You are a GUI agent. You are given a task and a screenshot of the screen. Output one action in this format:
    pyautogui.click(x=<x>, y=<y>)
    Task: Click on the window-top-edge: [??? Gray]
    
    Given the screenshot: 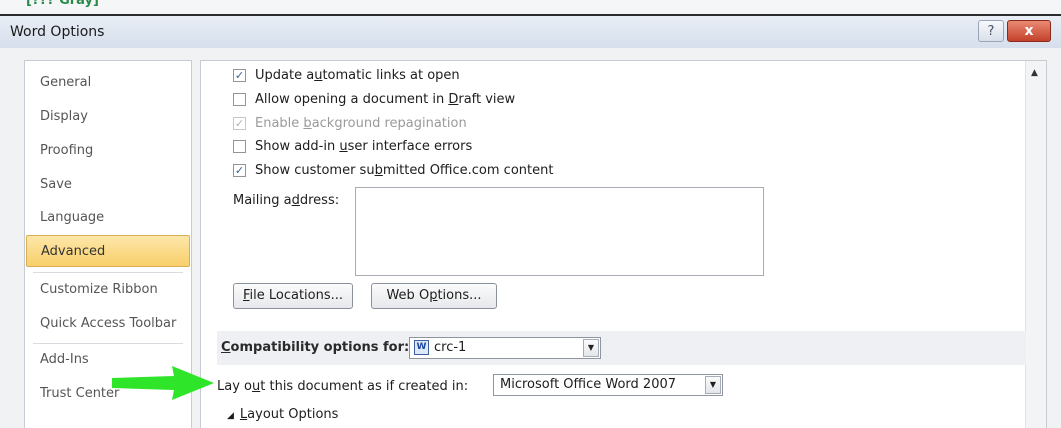 What is the action you would take?
    pyautogui.click(x=530, y=7)
    